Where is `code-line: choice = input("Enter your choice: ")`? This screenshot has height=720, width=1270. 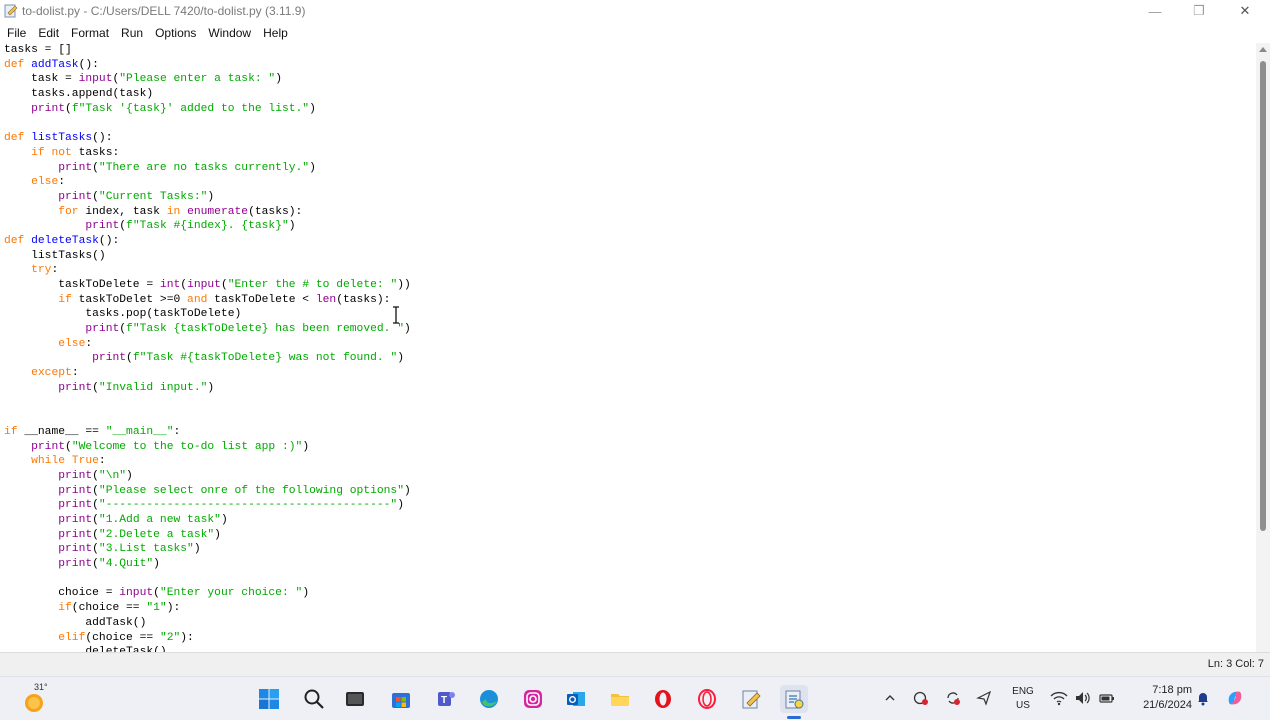
code-line: choice = input("Enter your choice: ") is located at coordinates (207, 593).